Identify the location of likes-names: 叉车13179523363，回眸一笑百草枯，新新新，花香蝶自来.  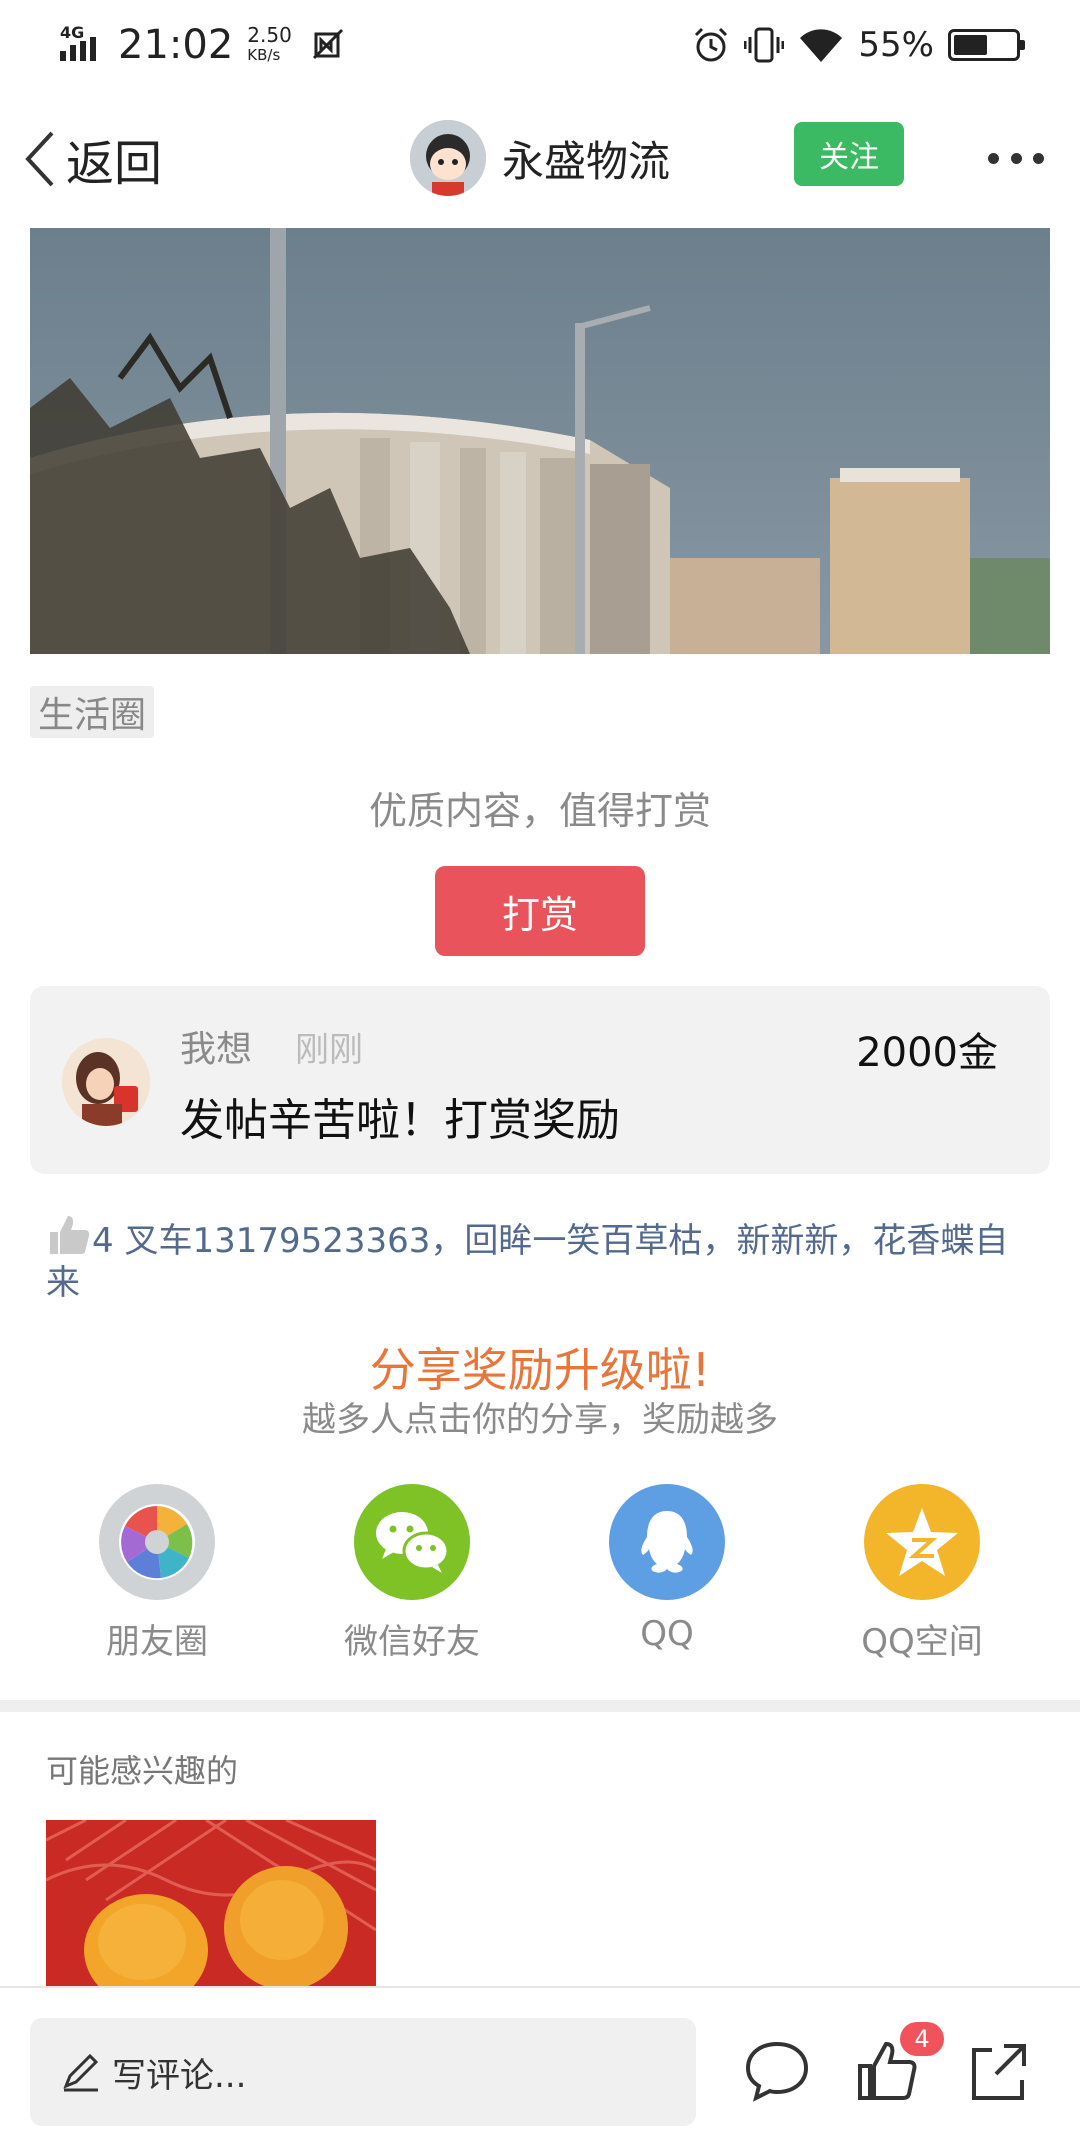
(527, 1262).